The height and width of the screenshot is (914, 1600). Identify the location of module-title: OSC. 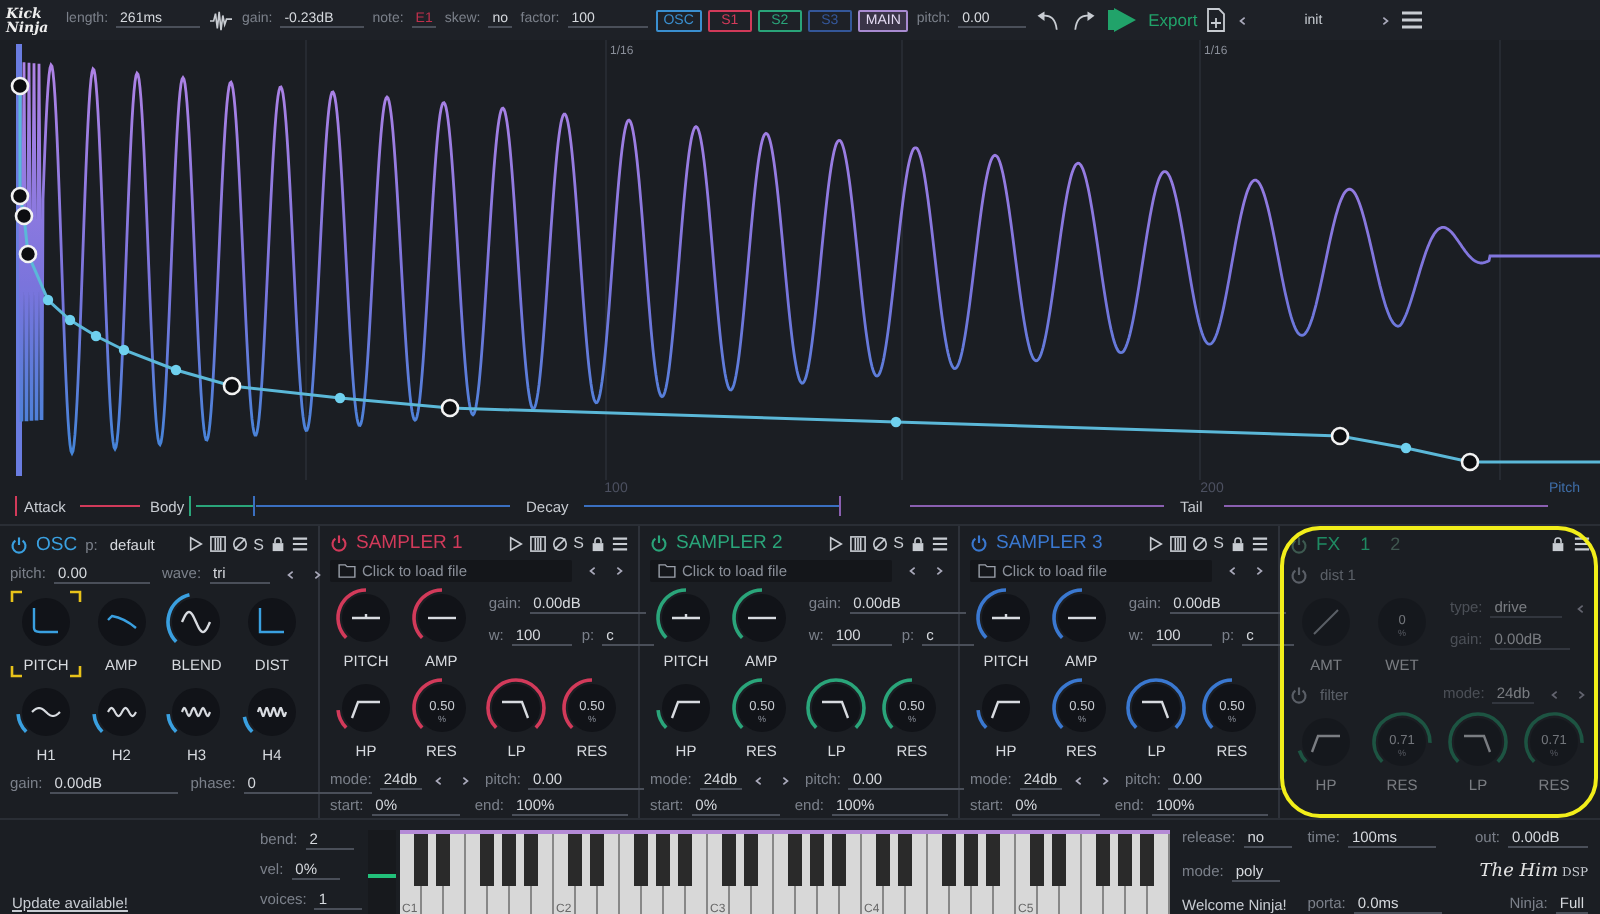
(57, 544).